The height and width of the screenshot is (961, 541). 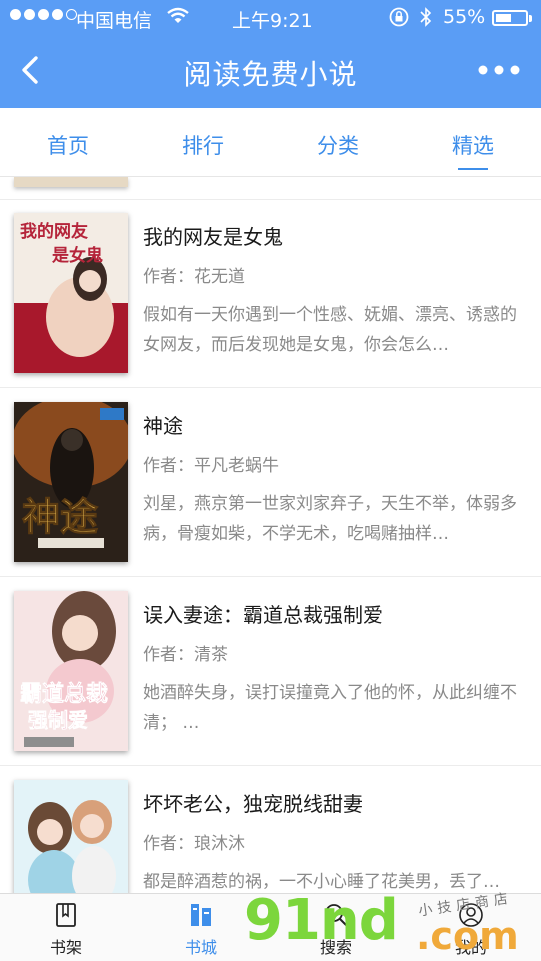 I want to click on signal-icon, so click(x=43, y=14).